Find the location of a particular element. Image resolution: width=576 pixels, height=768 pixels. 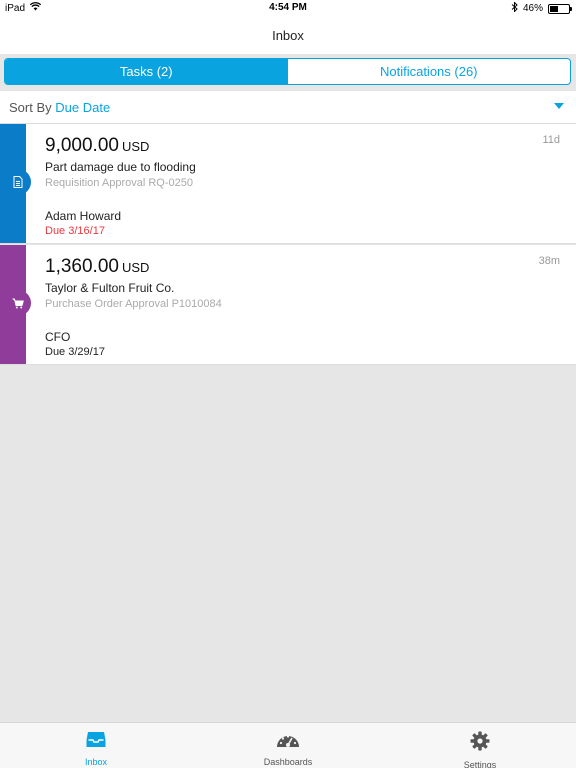

task-person: Adam Howard is located at coordinates (83, 216).